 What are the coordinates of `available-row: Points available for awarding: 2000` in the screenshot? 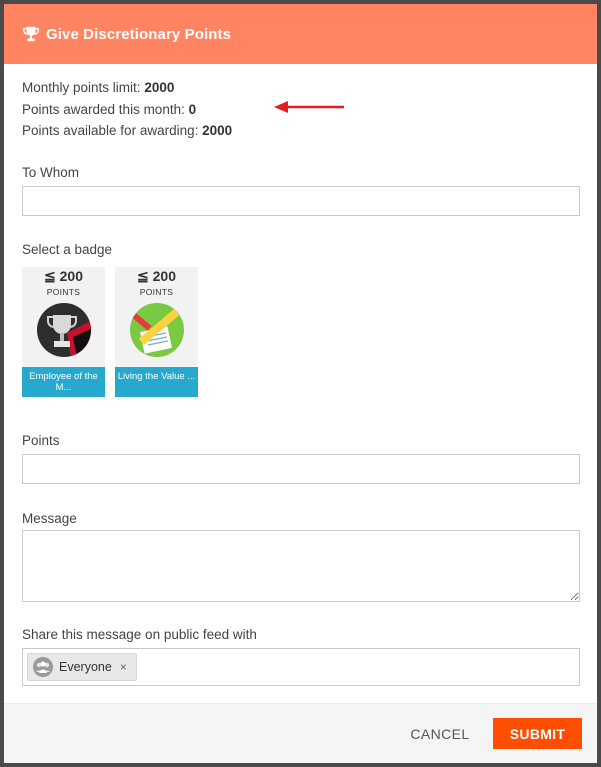 It's located at (127, 130).